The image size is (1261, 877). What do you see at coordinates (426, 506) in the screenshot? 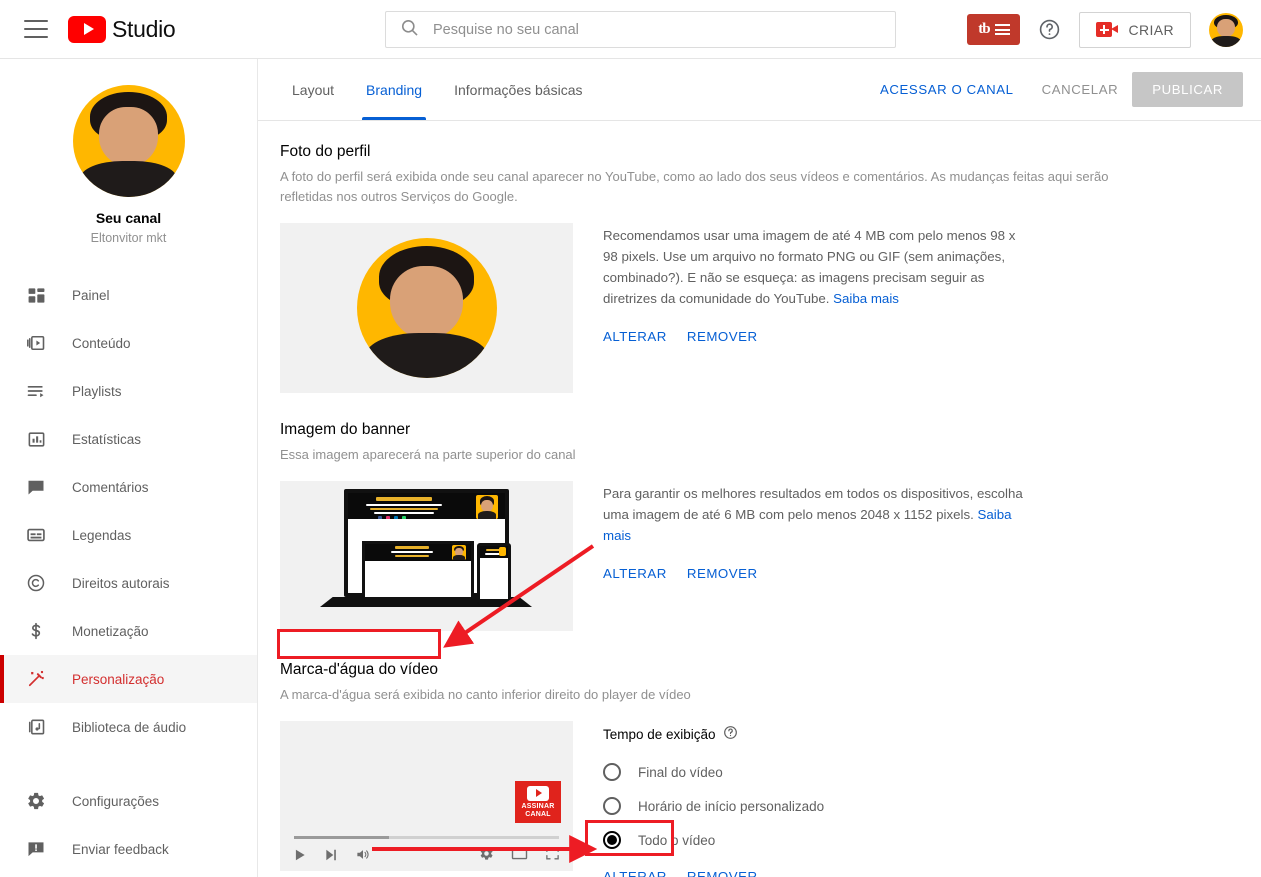
I see `desktop-banner-art` at bounding box center [426, 506].